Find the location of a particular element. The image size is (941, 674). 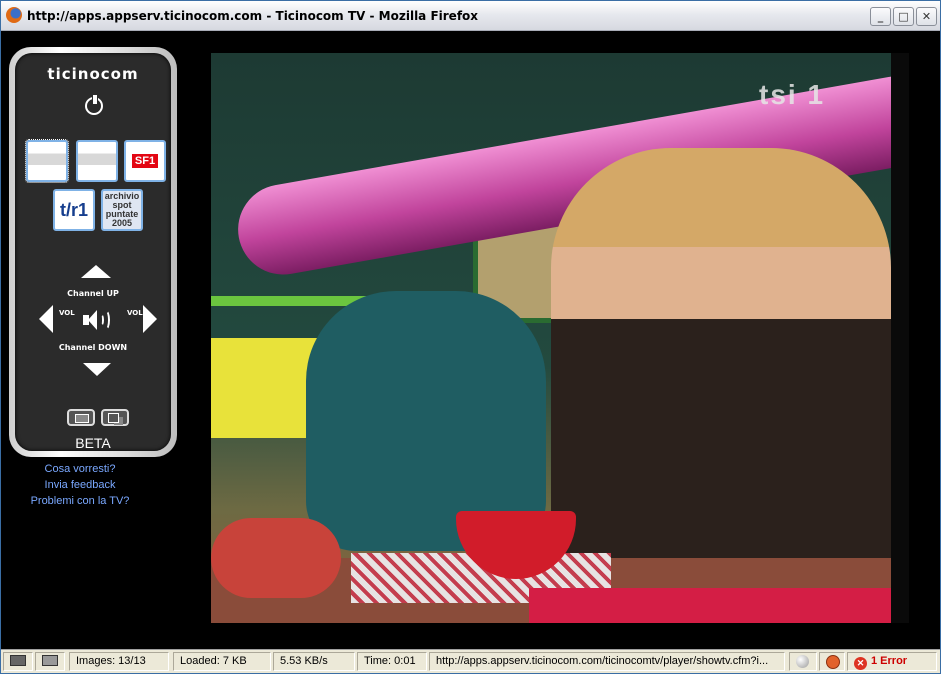

power-icon is located at coordinates (94, 105).